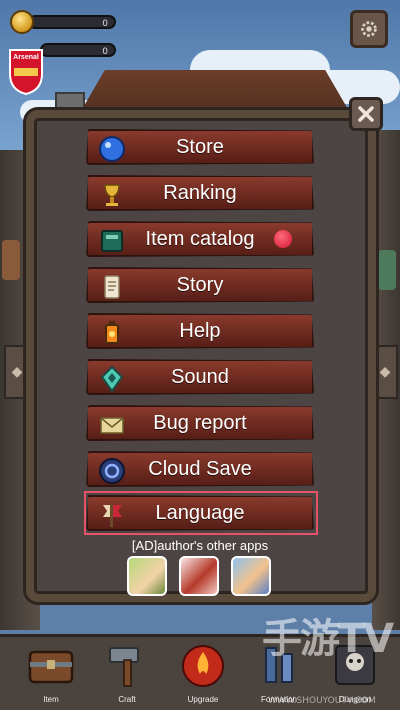 This screenshot has width=400, height=710. I want to click on menu-item-store: Store, so click(200, 147).